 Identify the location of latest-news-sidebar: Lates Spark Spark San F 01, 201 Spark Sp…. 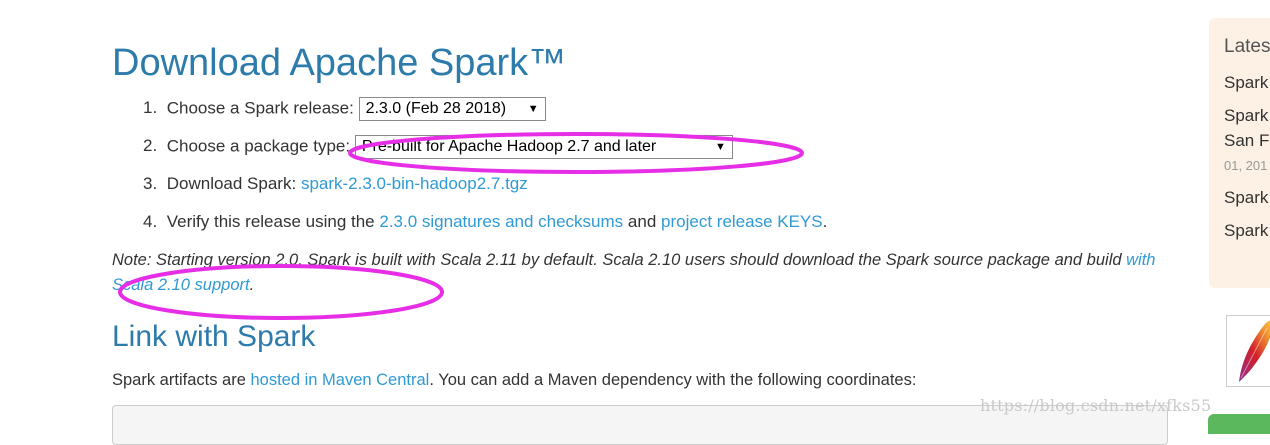
(1239, 153).